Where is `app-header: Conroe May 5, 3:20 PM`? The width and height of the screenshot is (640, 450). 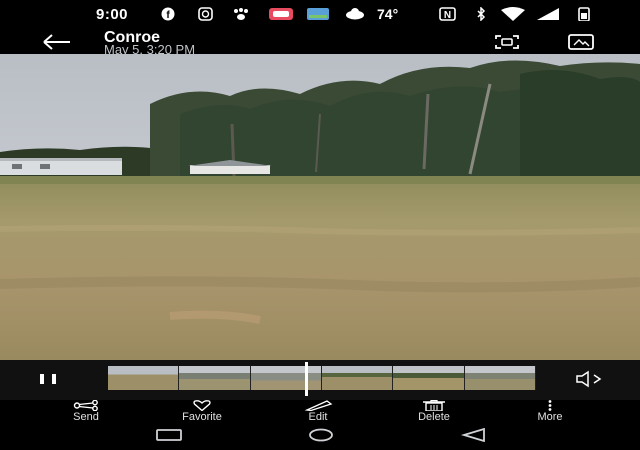 app-header: Conroe May 5, 3:20 PM is located at coordinates (320, 42).